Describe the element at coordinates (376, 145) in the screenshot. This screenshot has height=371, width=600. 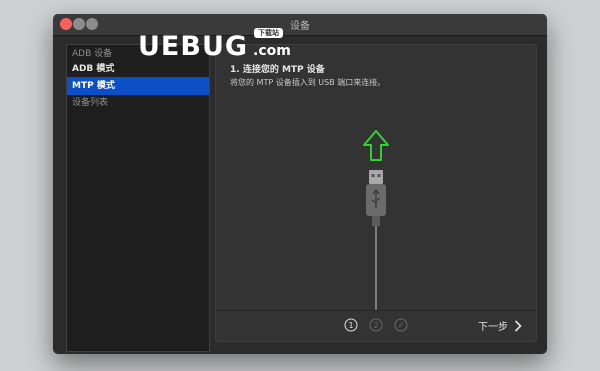
I see `arrow-up-icon` at that location.